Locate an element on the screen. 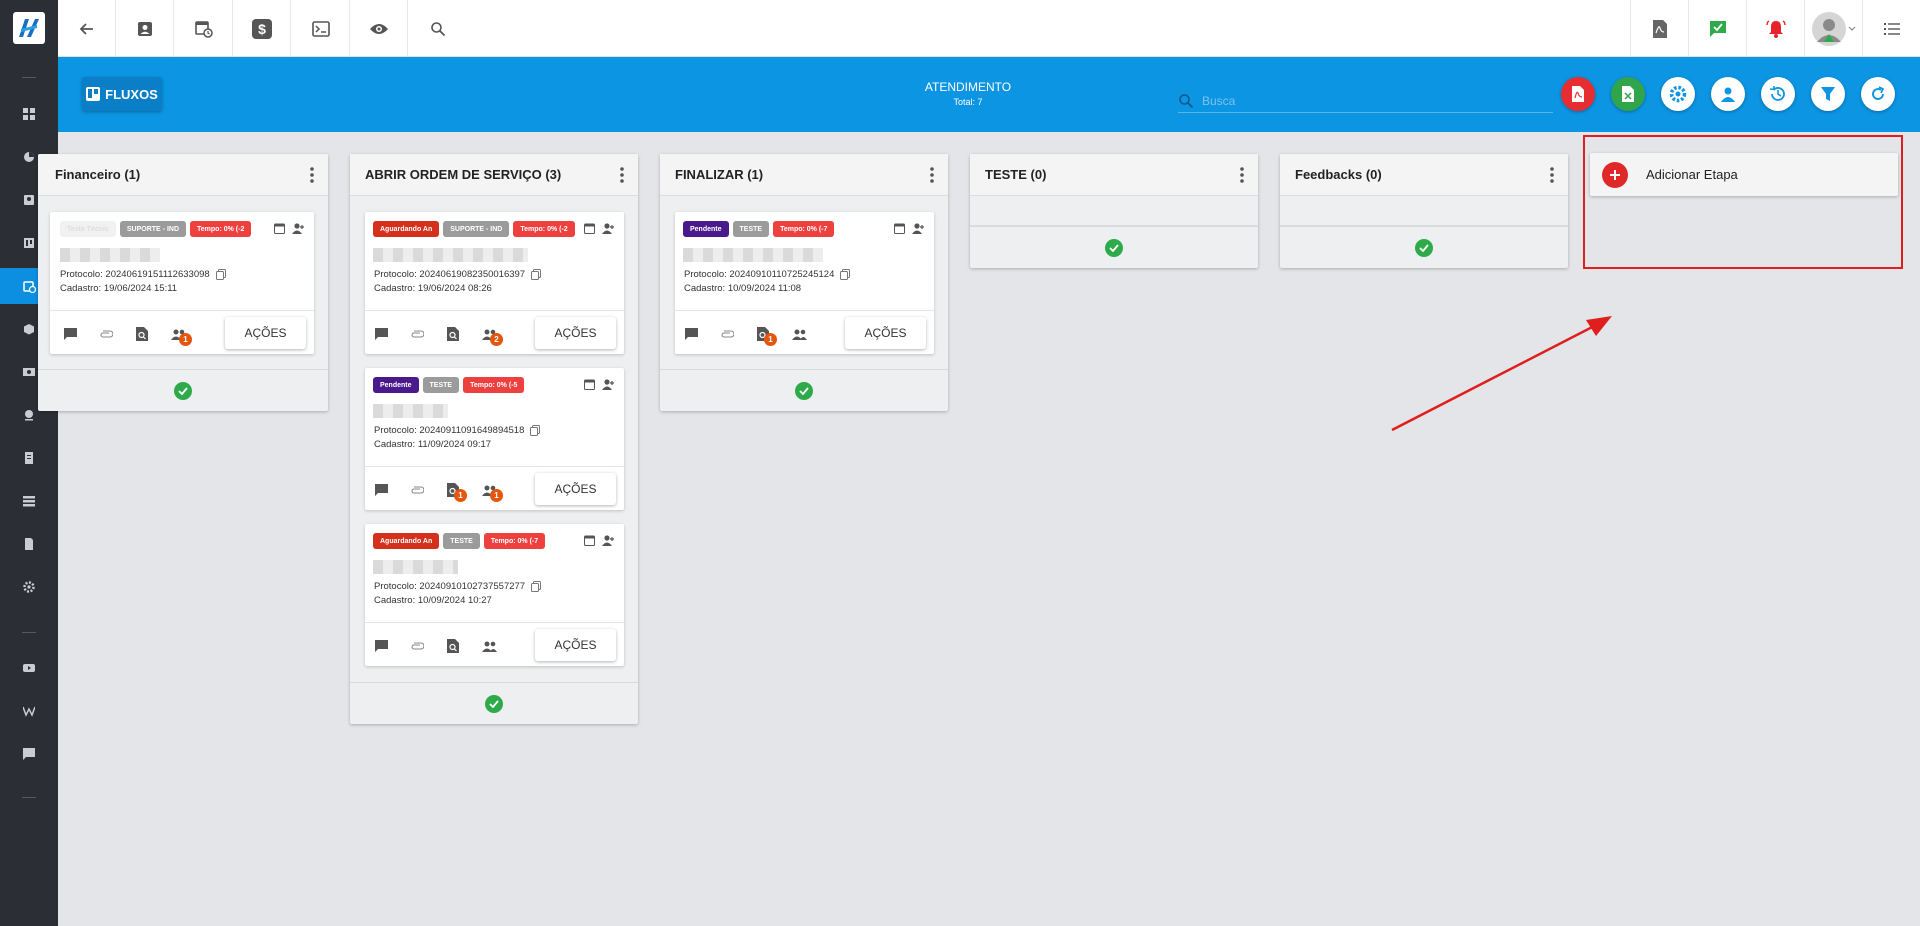  participants-button: 2 is located at coordinates (492, 336).